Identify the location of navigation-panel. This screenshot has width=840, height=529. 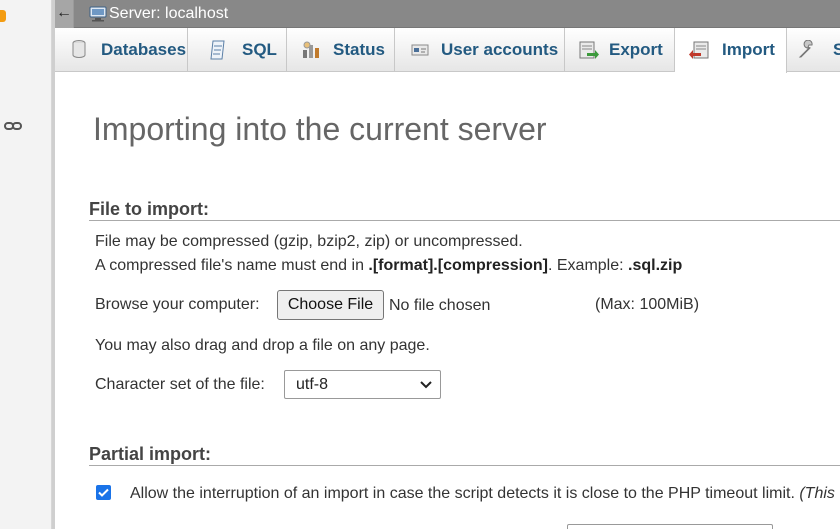
(26, 264).